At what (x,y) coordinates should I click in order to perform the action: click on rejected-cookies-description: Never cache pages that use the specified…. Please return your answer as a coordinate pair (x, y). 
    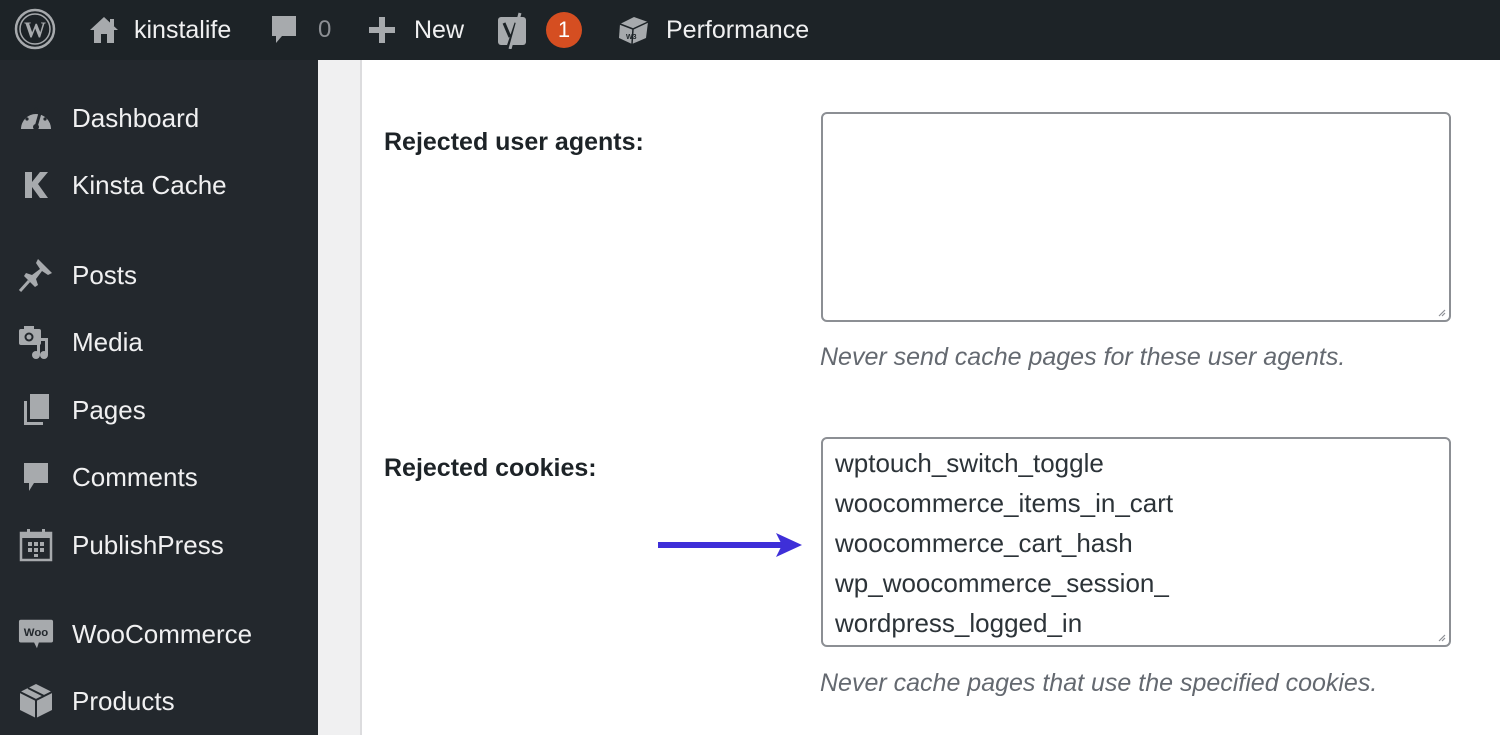
    Looking at the image, I should click on (1099, 683).